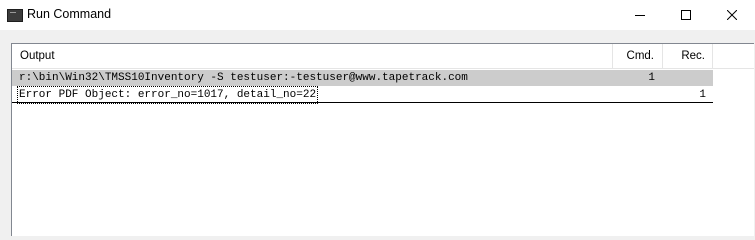  I want to click on console-icon, so click(15, 15).